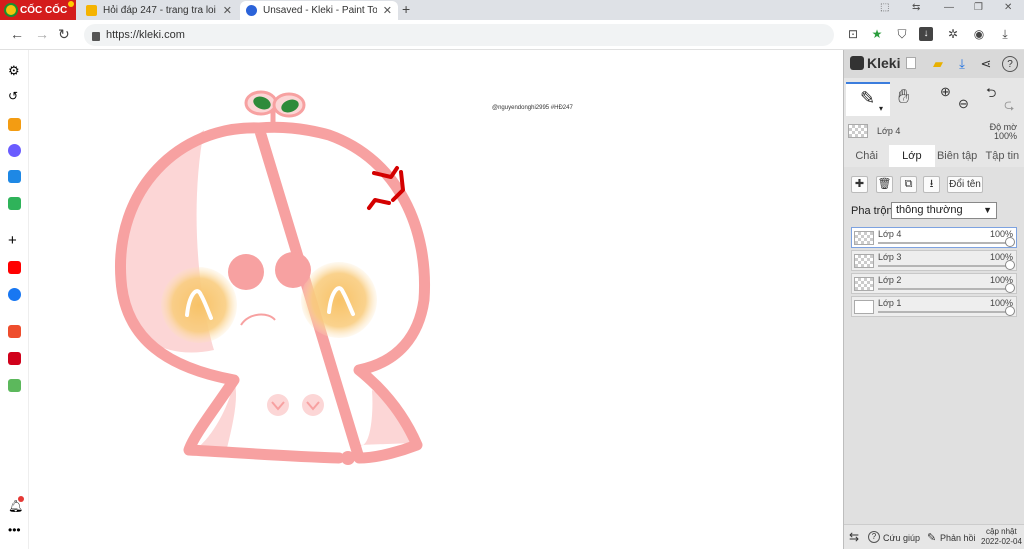 Image resolution: width=1024 pixels, height=549 pixels. What do you see at coordinates (958, 538) in the screenshot?
I see `feedback-link: Phản hồi` at bounding box center [958, 538].